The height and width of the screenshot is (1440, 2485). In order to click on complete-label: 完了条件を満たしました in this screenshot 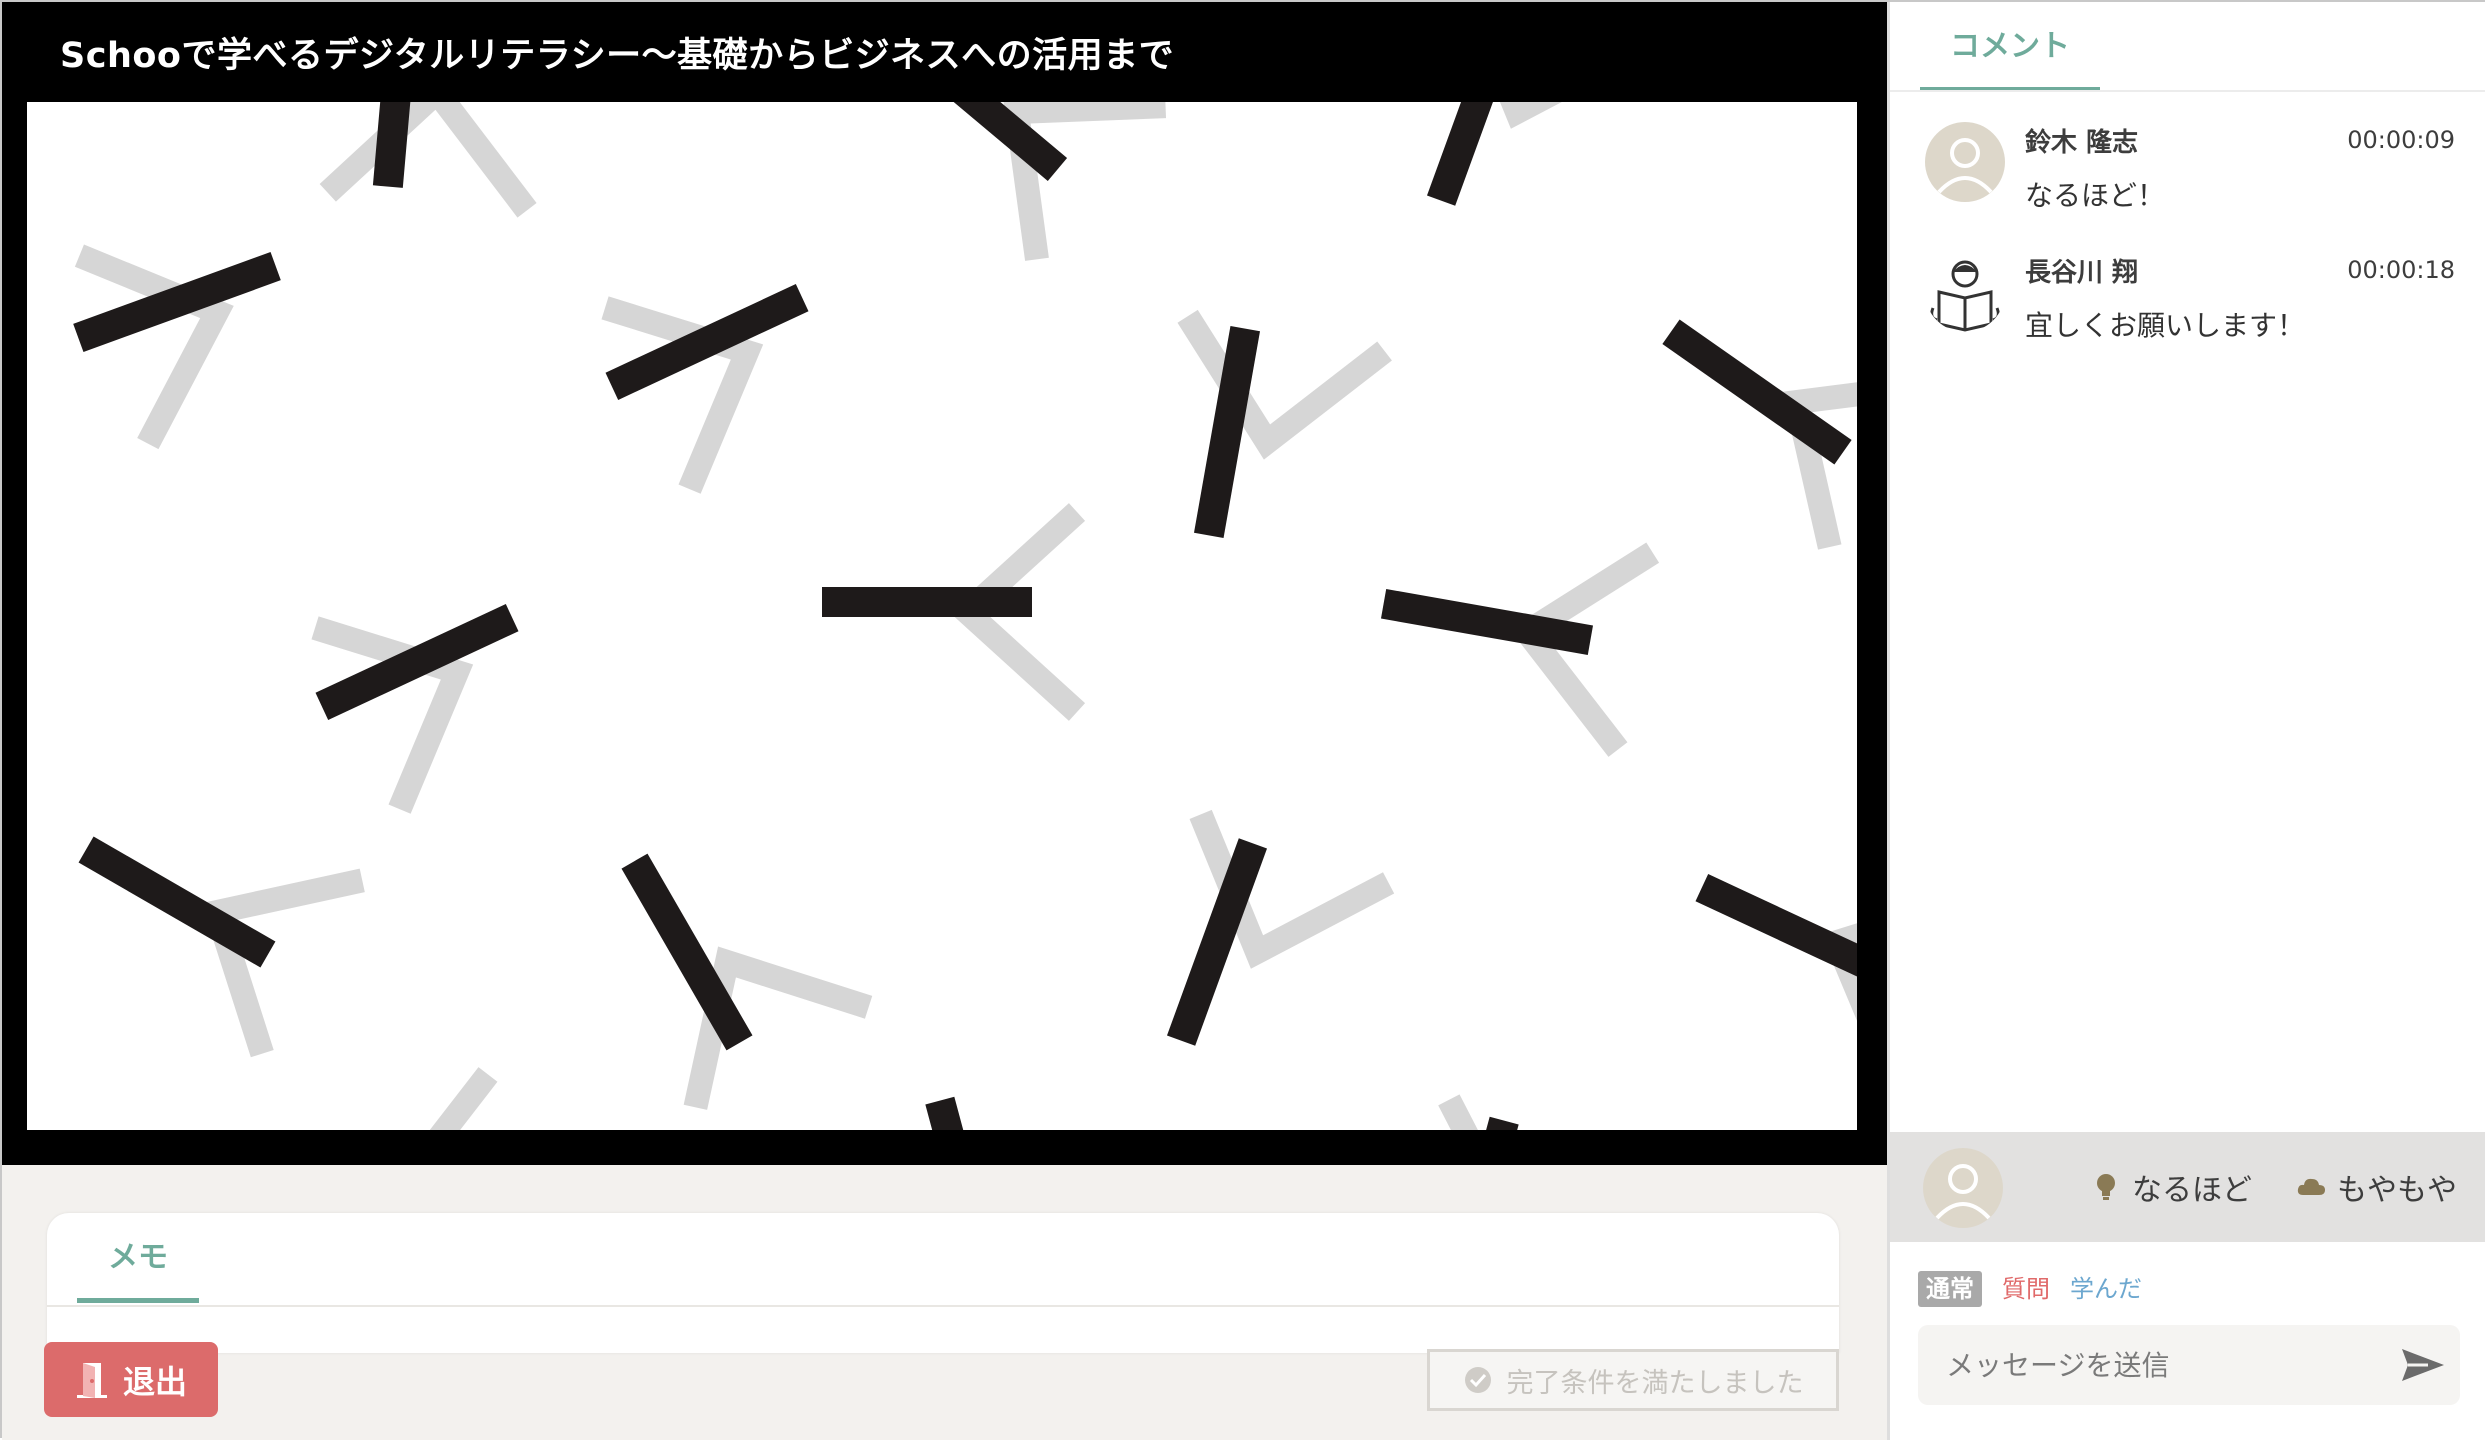, I will do `click(1655, 1383)`.